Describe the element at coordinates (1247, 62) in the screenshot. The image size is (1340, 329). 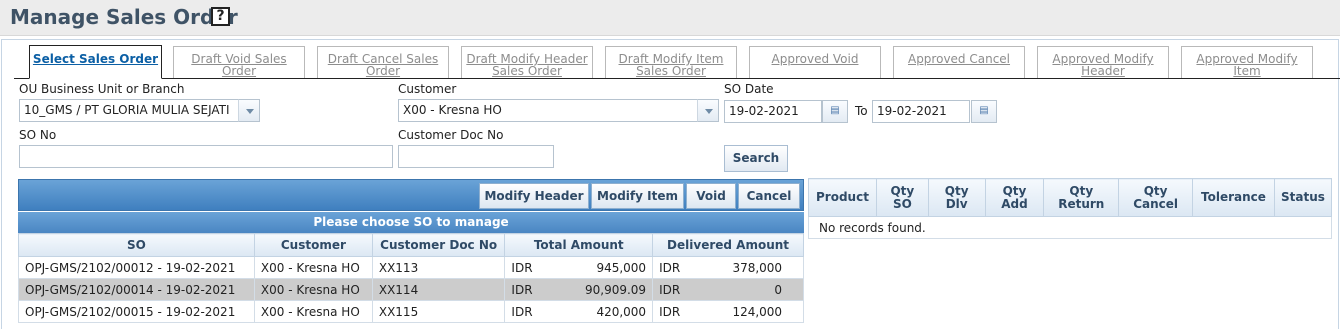
I see `tab-approved-modify-item: Approved Modify Item` at that location.